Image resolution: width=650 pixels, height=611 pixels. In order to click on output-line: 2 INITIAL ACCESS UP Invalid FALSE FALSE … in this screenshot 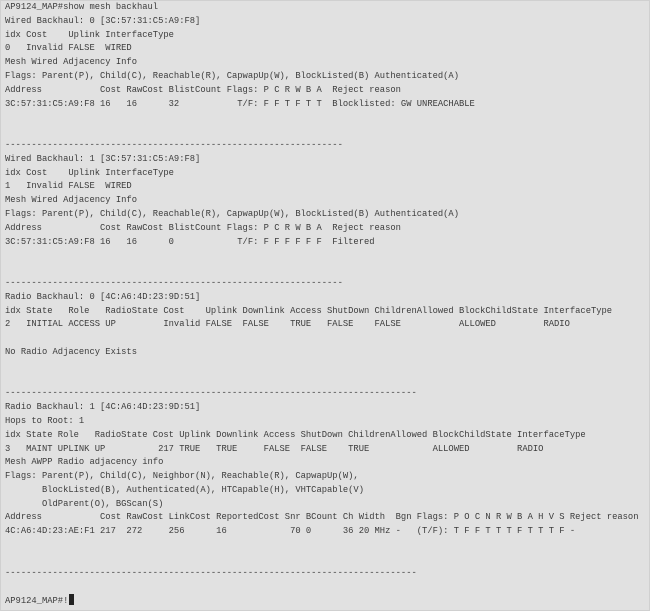, I will do `click(287, 324)`.